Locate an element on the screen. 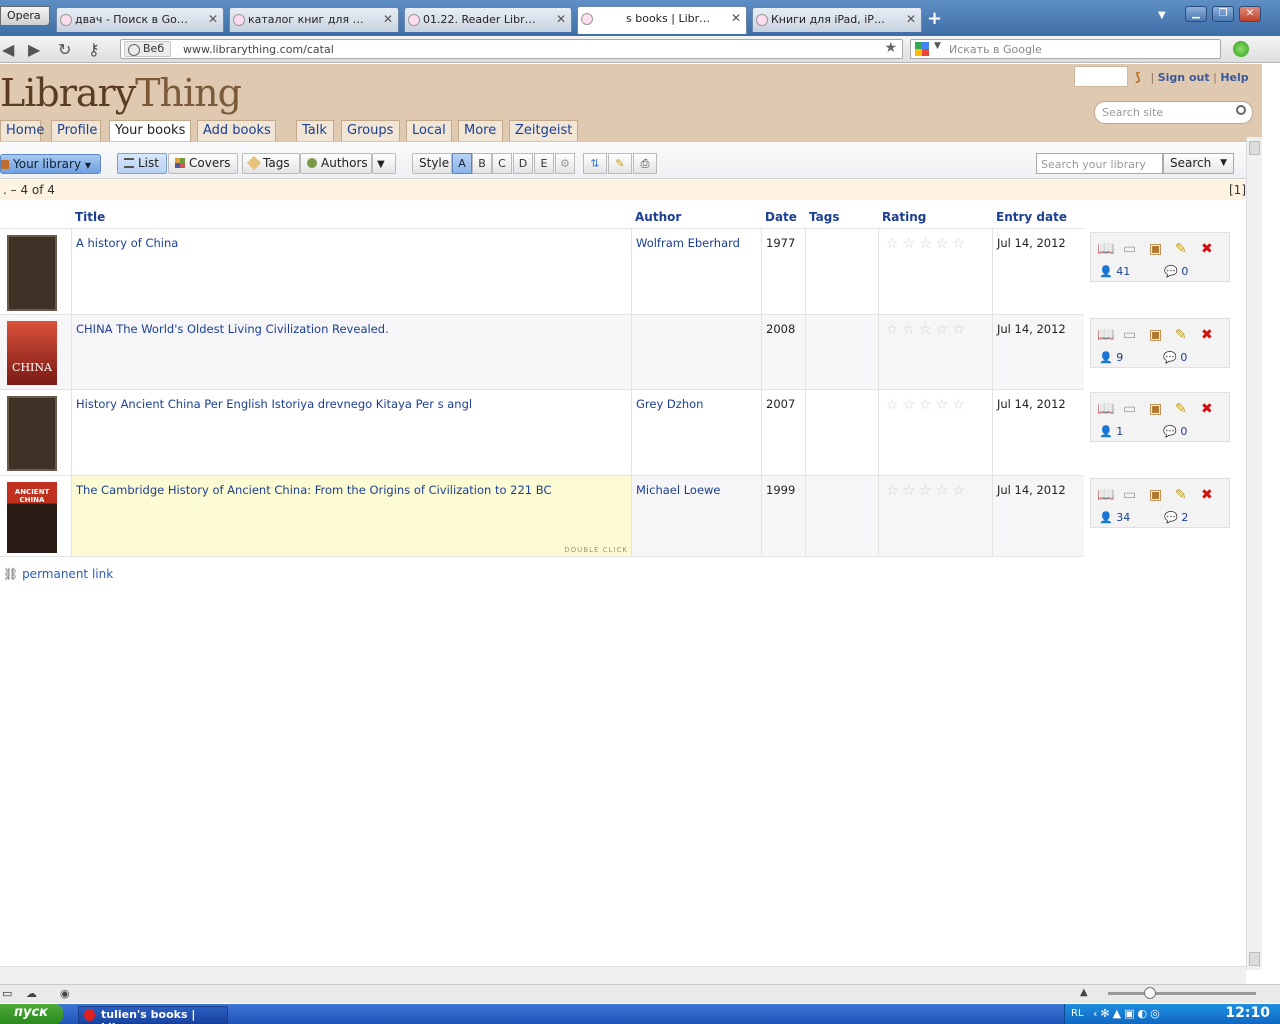 The height and width of the screenshot is (1024, 1280). column-header-date: Date is located at coordinates (781, 217).